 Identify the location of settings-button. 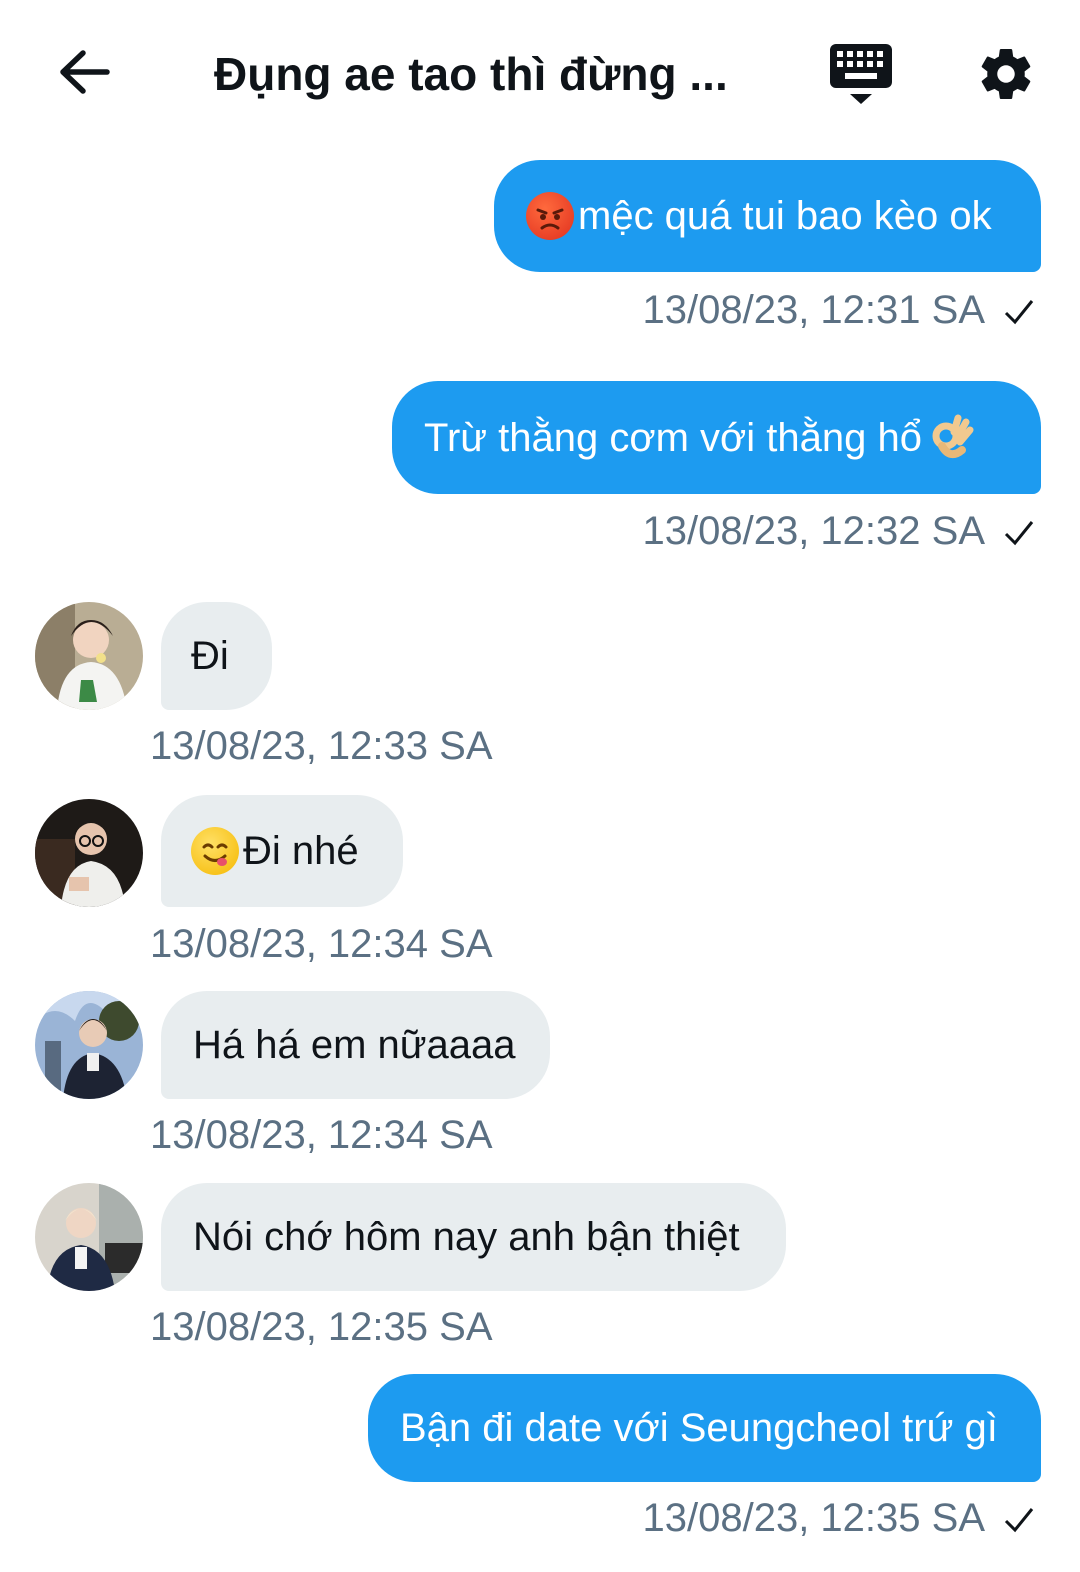
(1006, 74).